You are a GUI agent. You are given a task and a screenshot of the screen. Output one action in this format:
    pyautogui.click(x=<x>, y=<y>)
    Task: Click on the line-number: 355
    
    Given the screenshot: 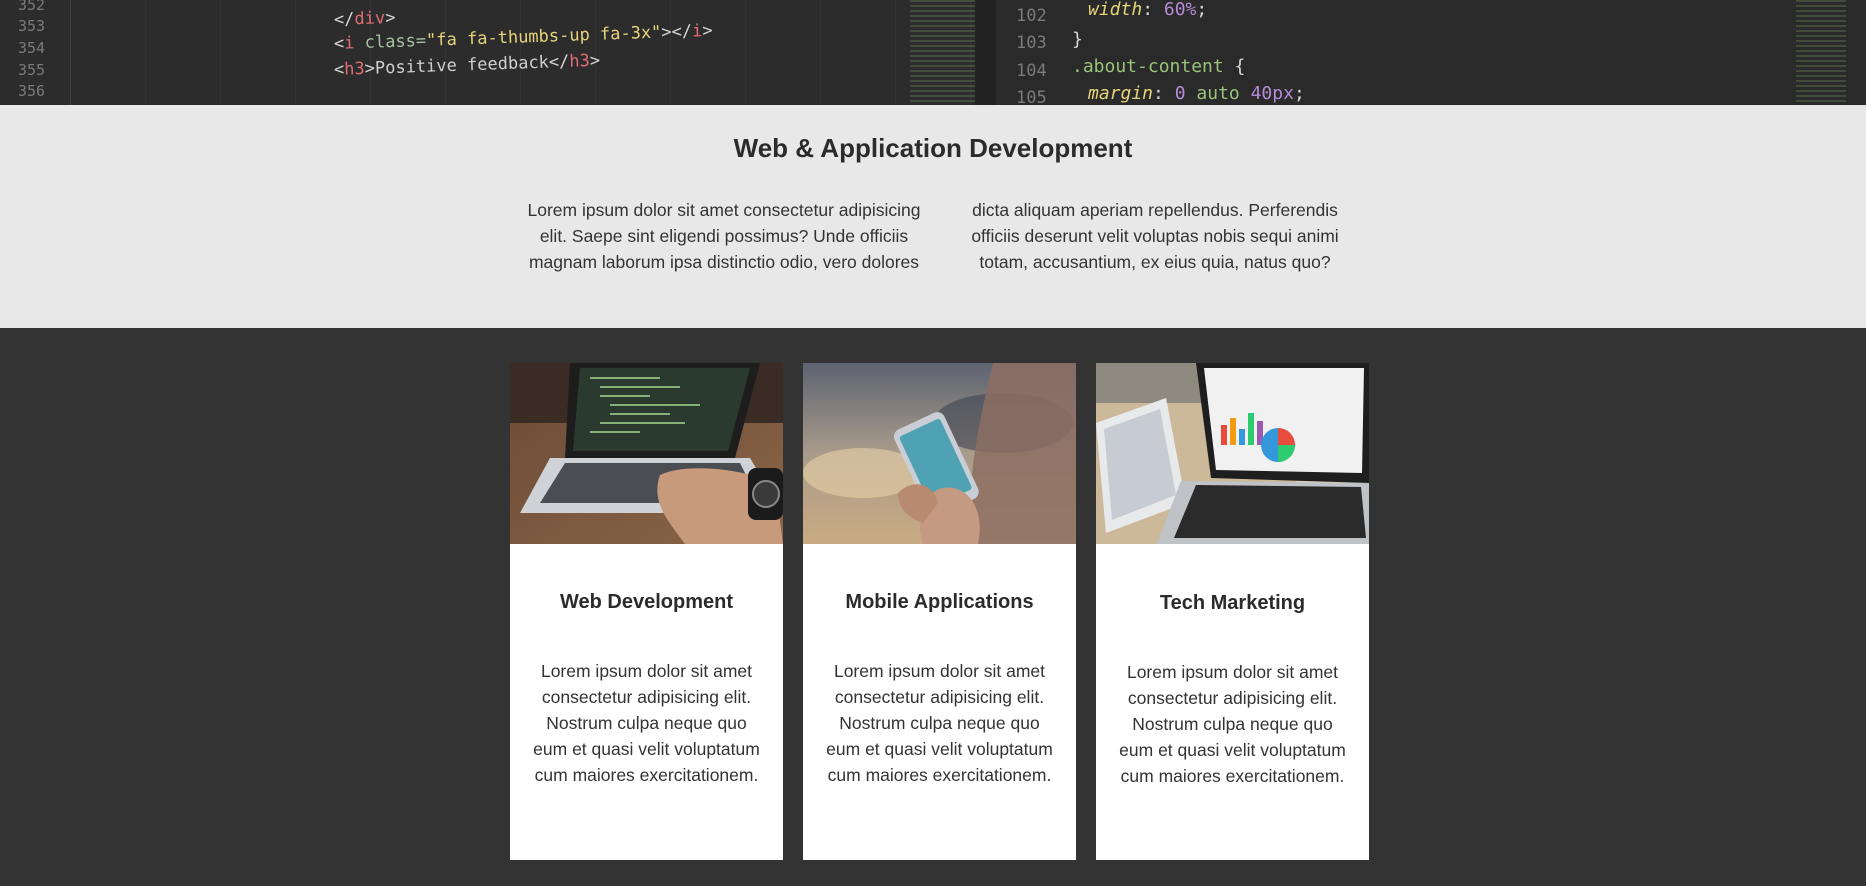 What is the action you would take?
    pyautogui.click(x=32, y=70)
    